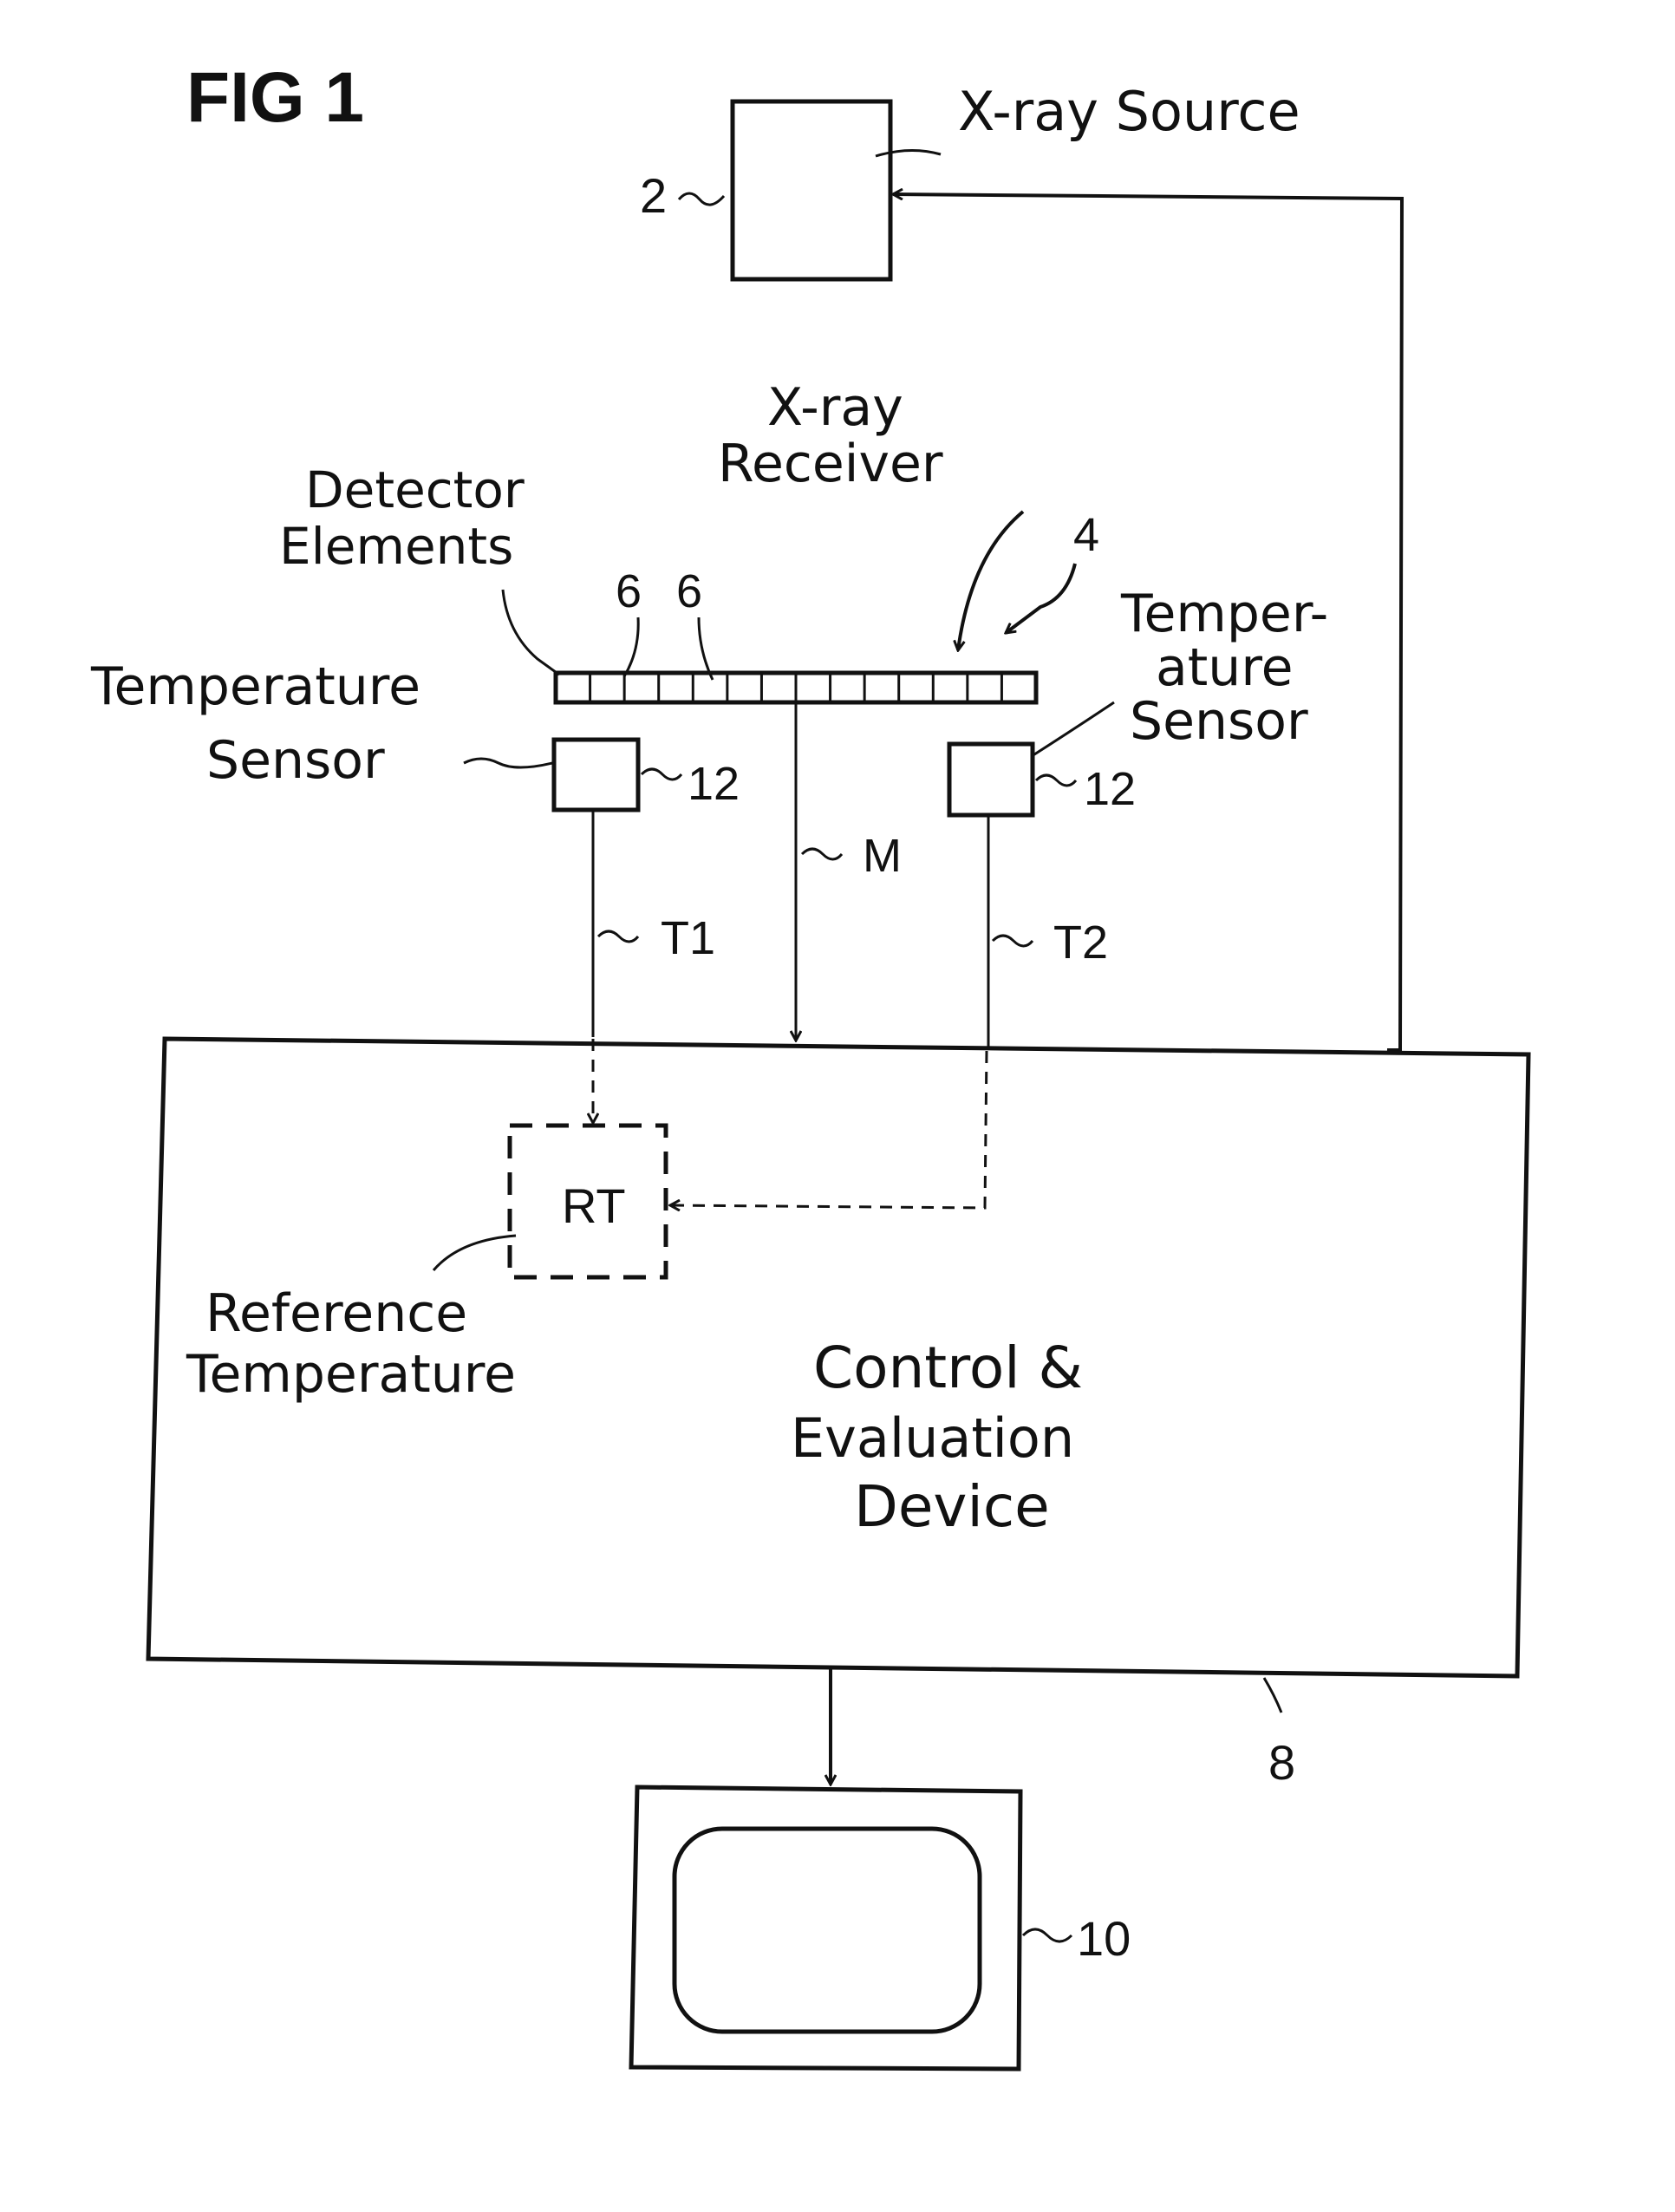 This screenshot has width=1675, height=2212. I want to click on temp-sensor-left-ref: 12, so click(714, 784).